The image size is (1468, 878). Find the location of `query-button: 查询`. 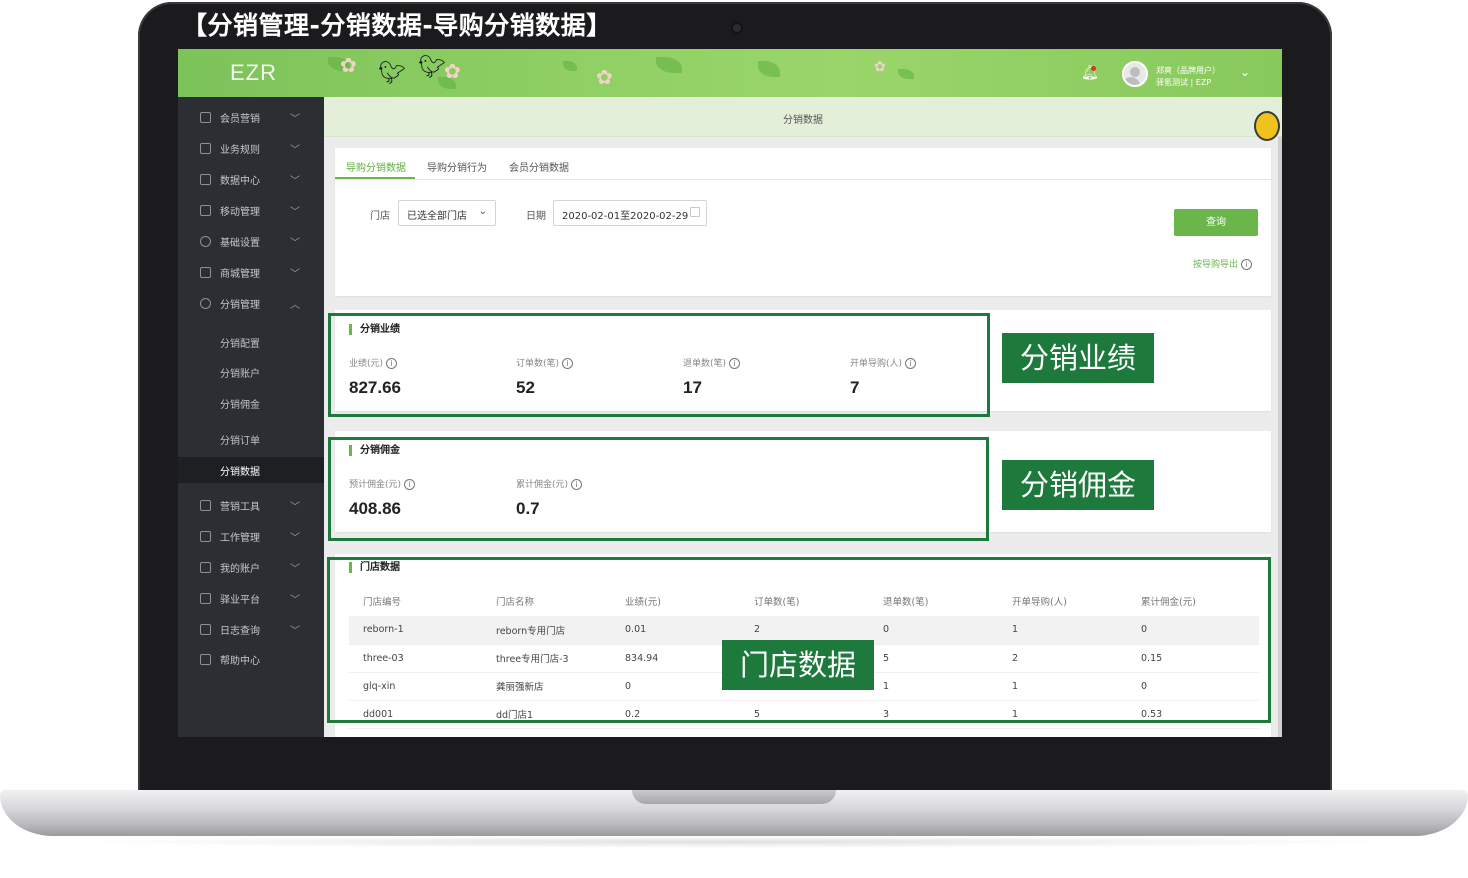

query-button: 查询 is located at coordinates (1216, 222).